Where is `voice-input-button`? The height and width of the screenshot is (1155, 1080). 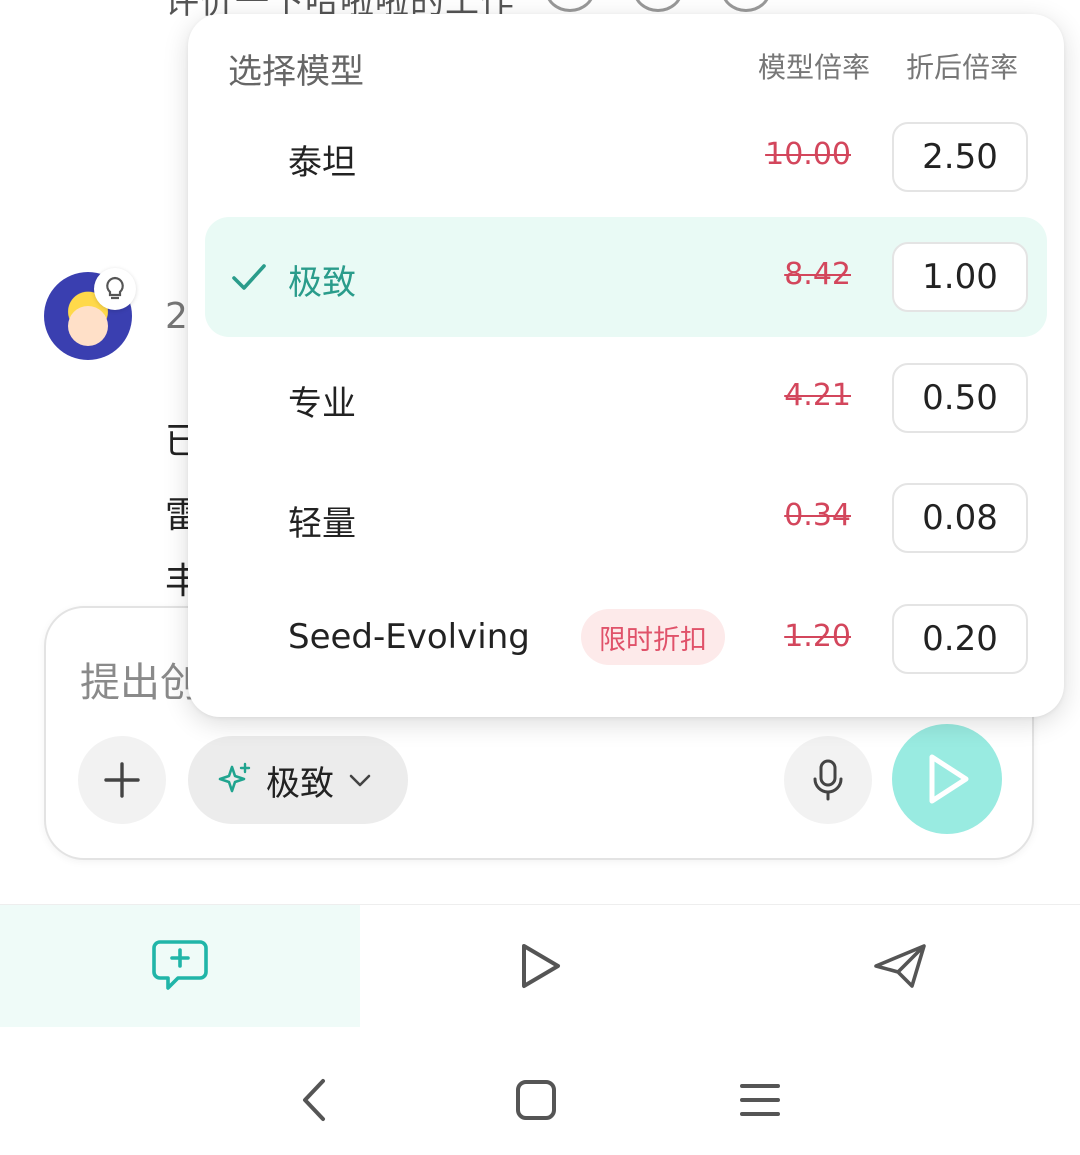 voice-input-button is located at coordinates (828, 780).